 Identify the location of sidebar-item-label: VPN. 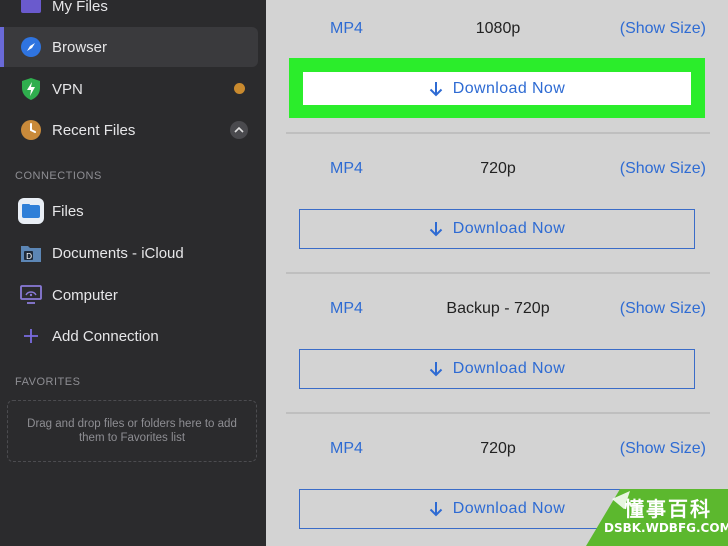
(67, 89).